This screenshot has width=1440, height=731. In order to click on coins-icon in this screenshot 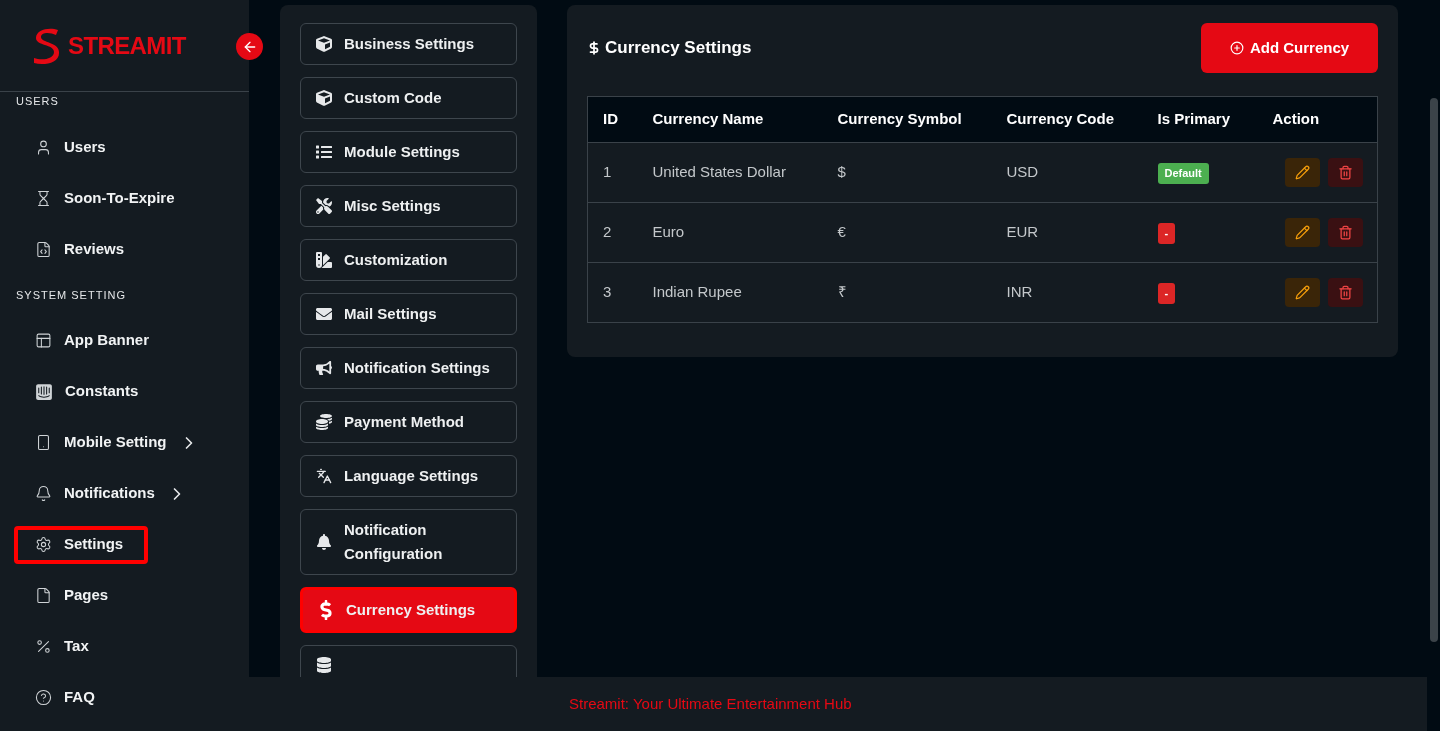, I will do `click(324, 422)`.